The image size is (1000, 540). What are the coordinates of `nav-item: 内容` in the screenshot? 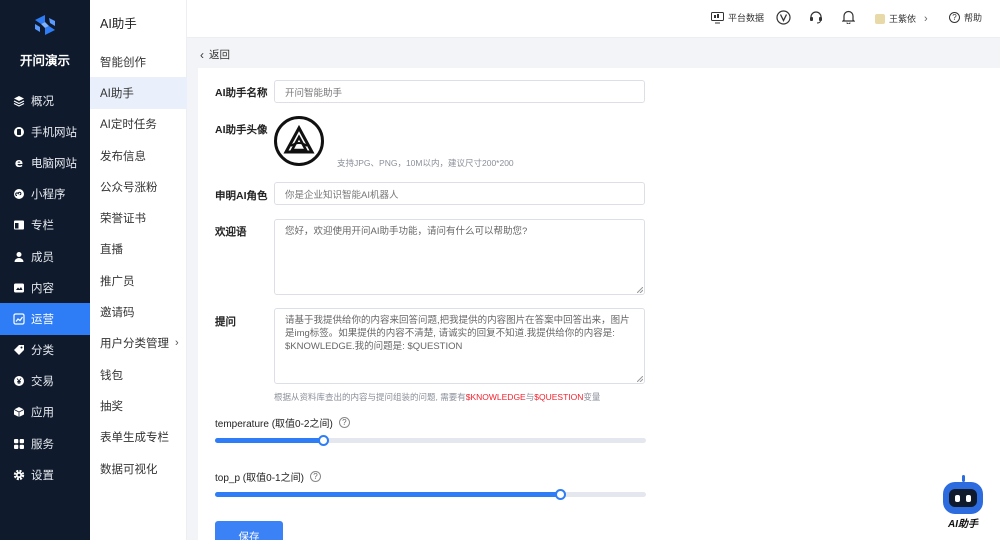 It's located at (45, 287).